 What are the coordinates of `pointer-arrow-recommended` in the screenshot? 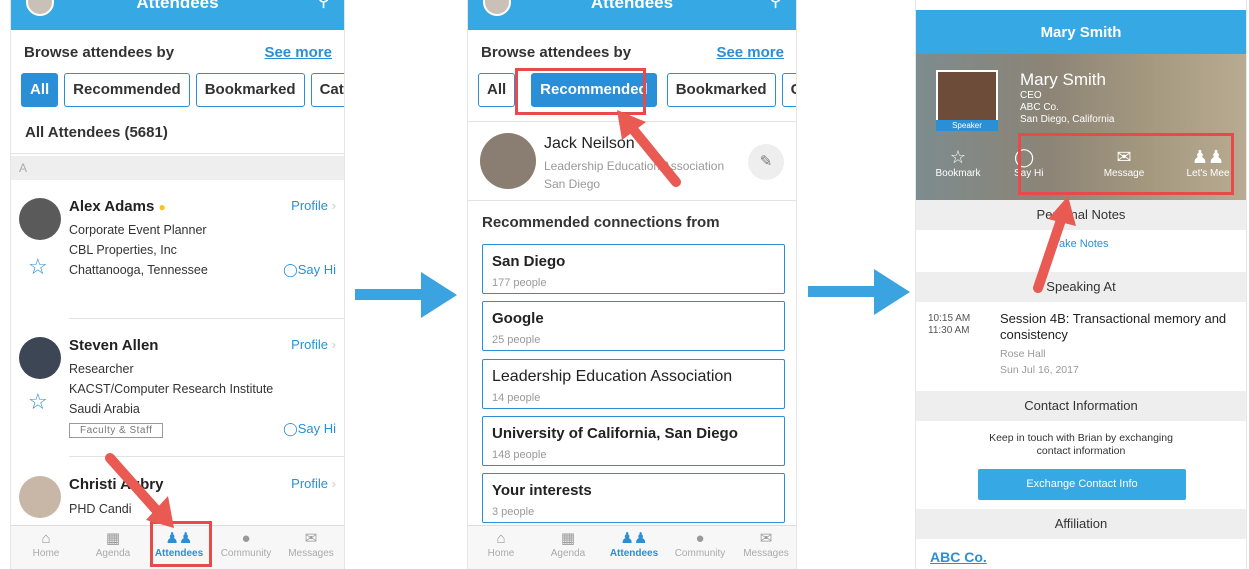 It's located at (649, 148).